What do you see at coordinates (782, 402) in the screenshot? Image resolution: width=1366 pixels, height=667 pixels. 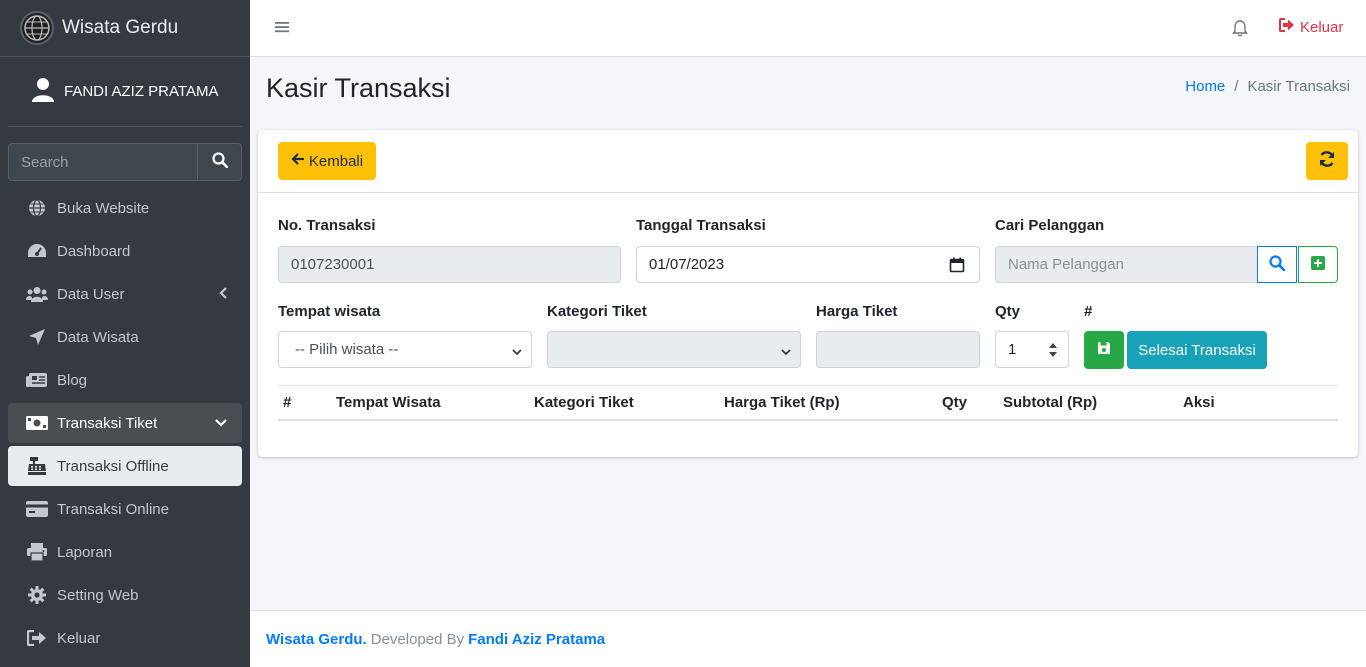 I see `column-header: Harga Tiket (Rp)` at bounding box center [782, 402].